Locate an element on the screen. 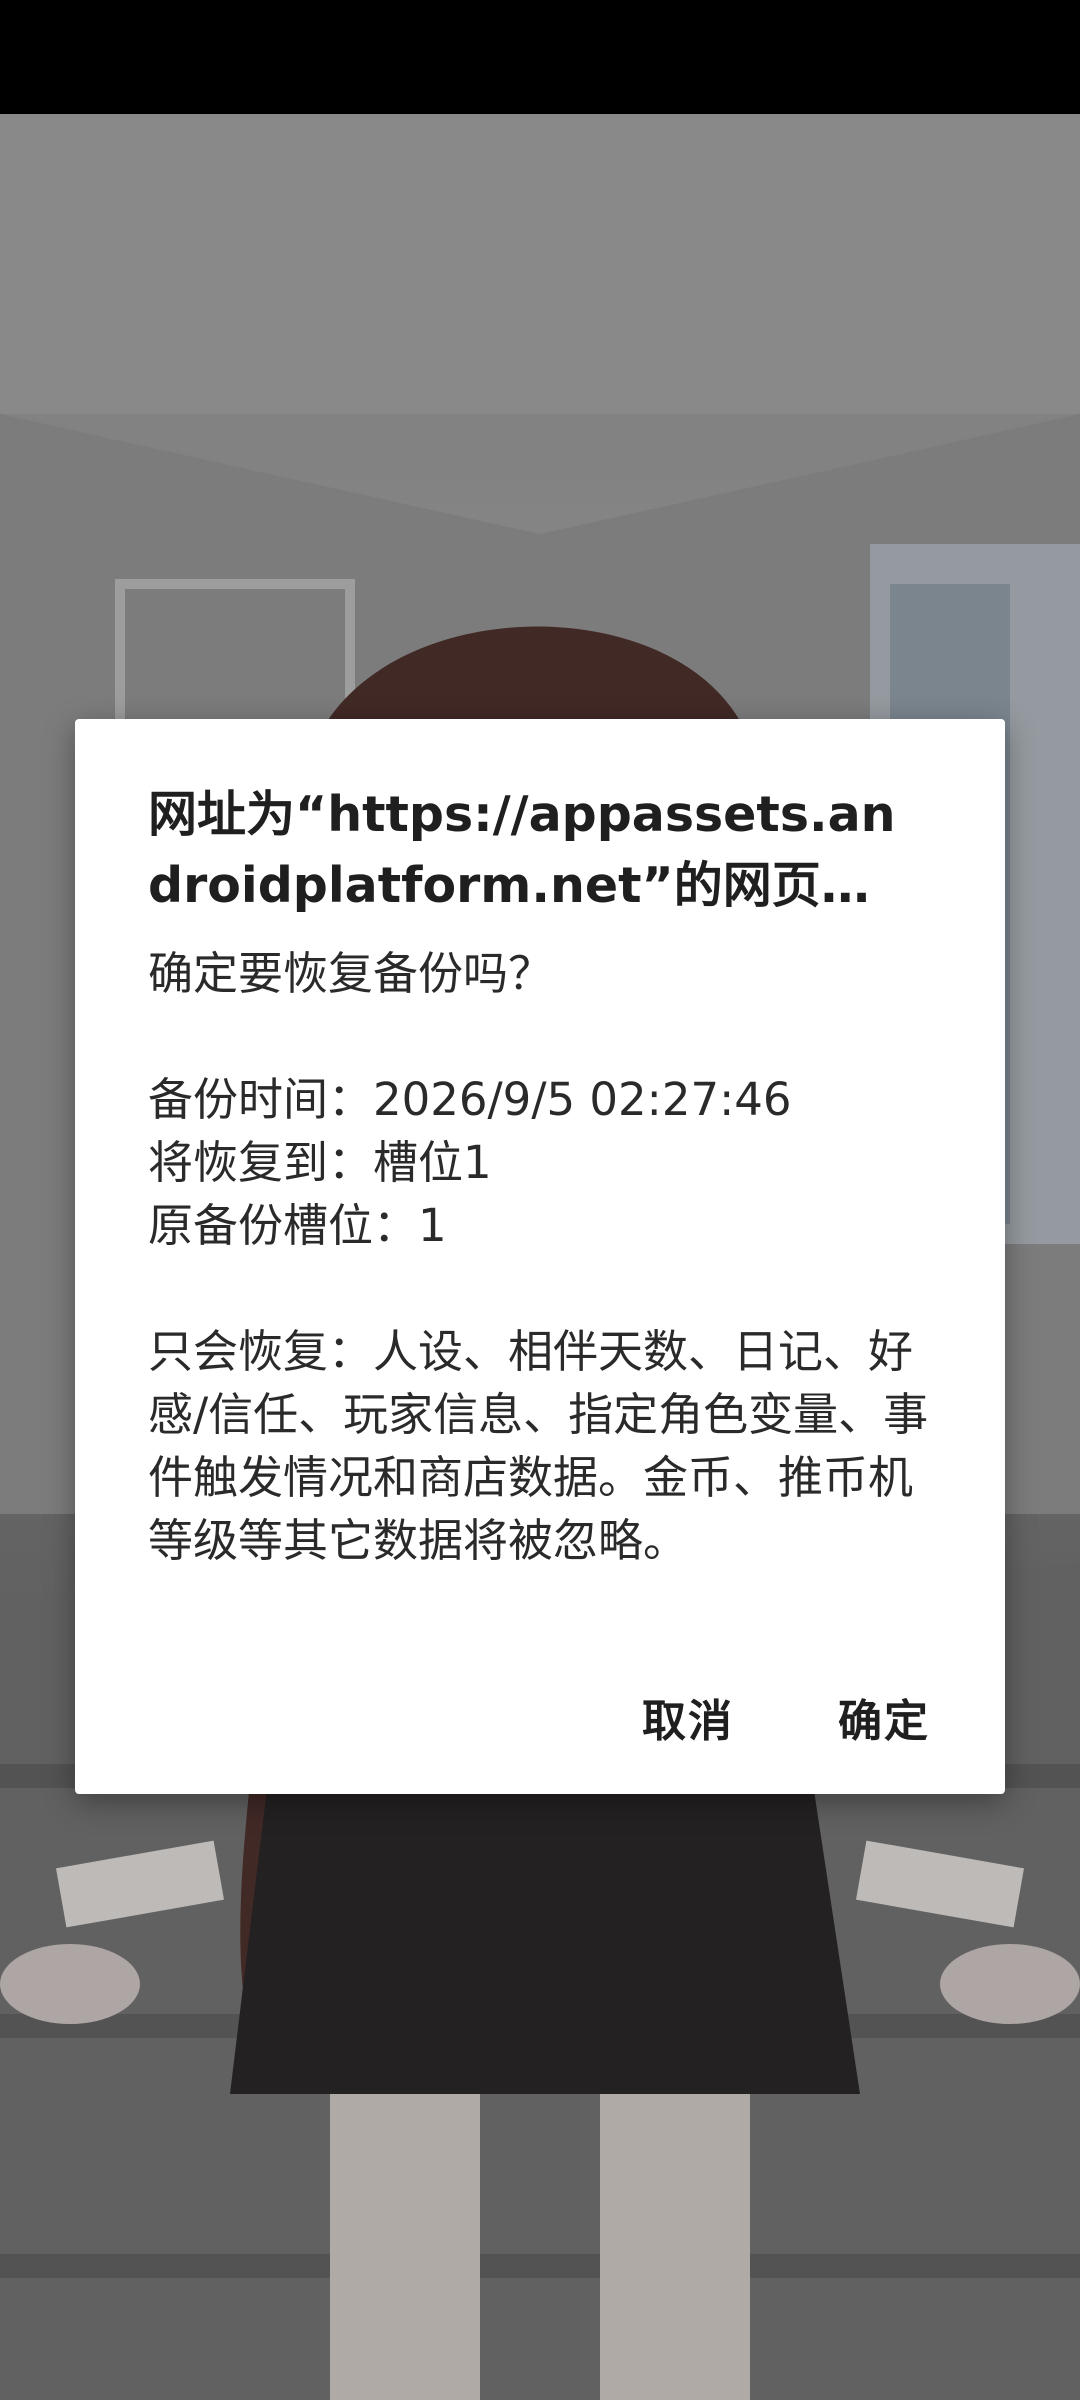 The height and width of the screenshot is (2400, 1080). status-bar is located at coordinates (540, 57).